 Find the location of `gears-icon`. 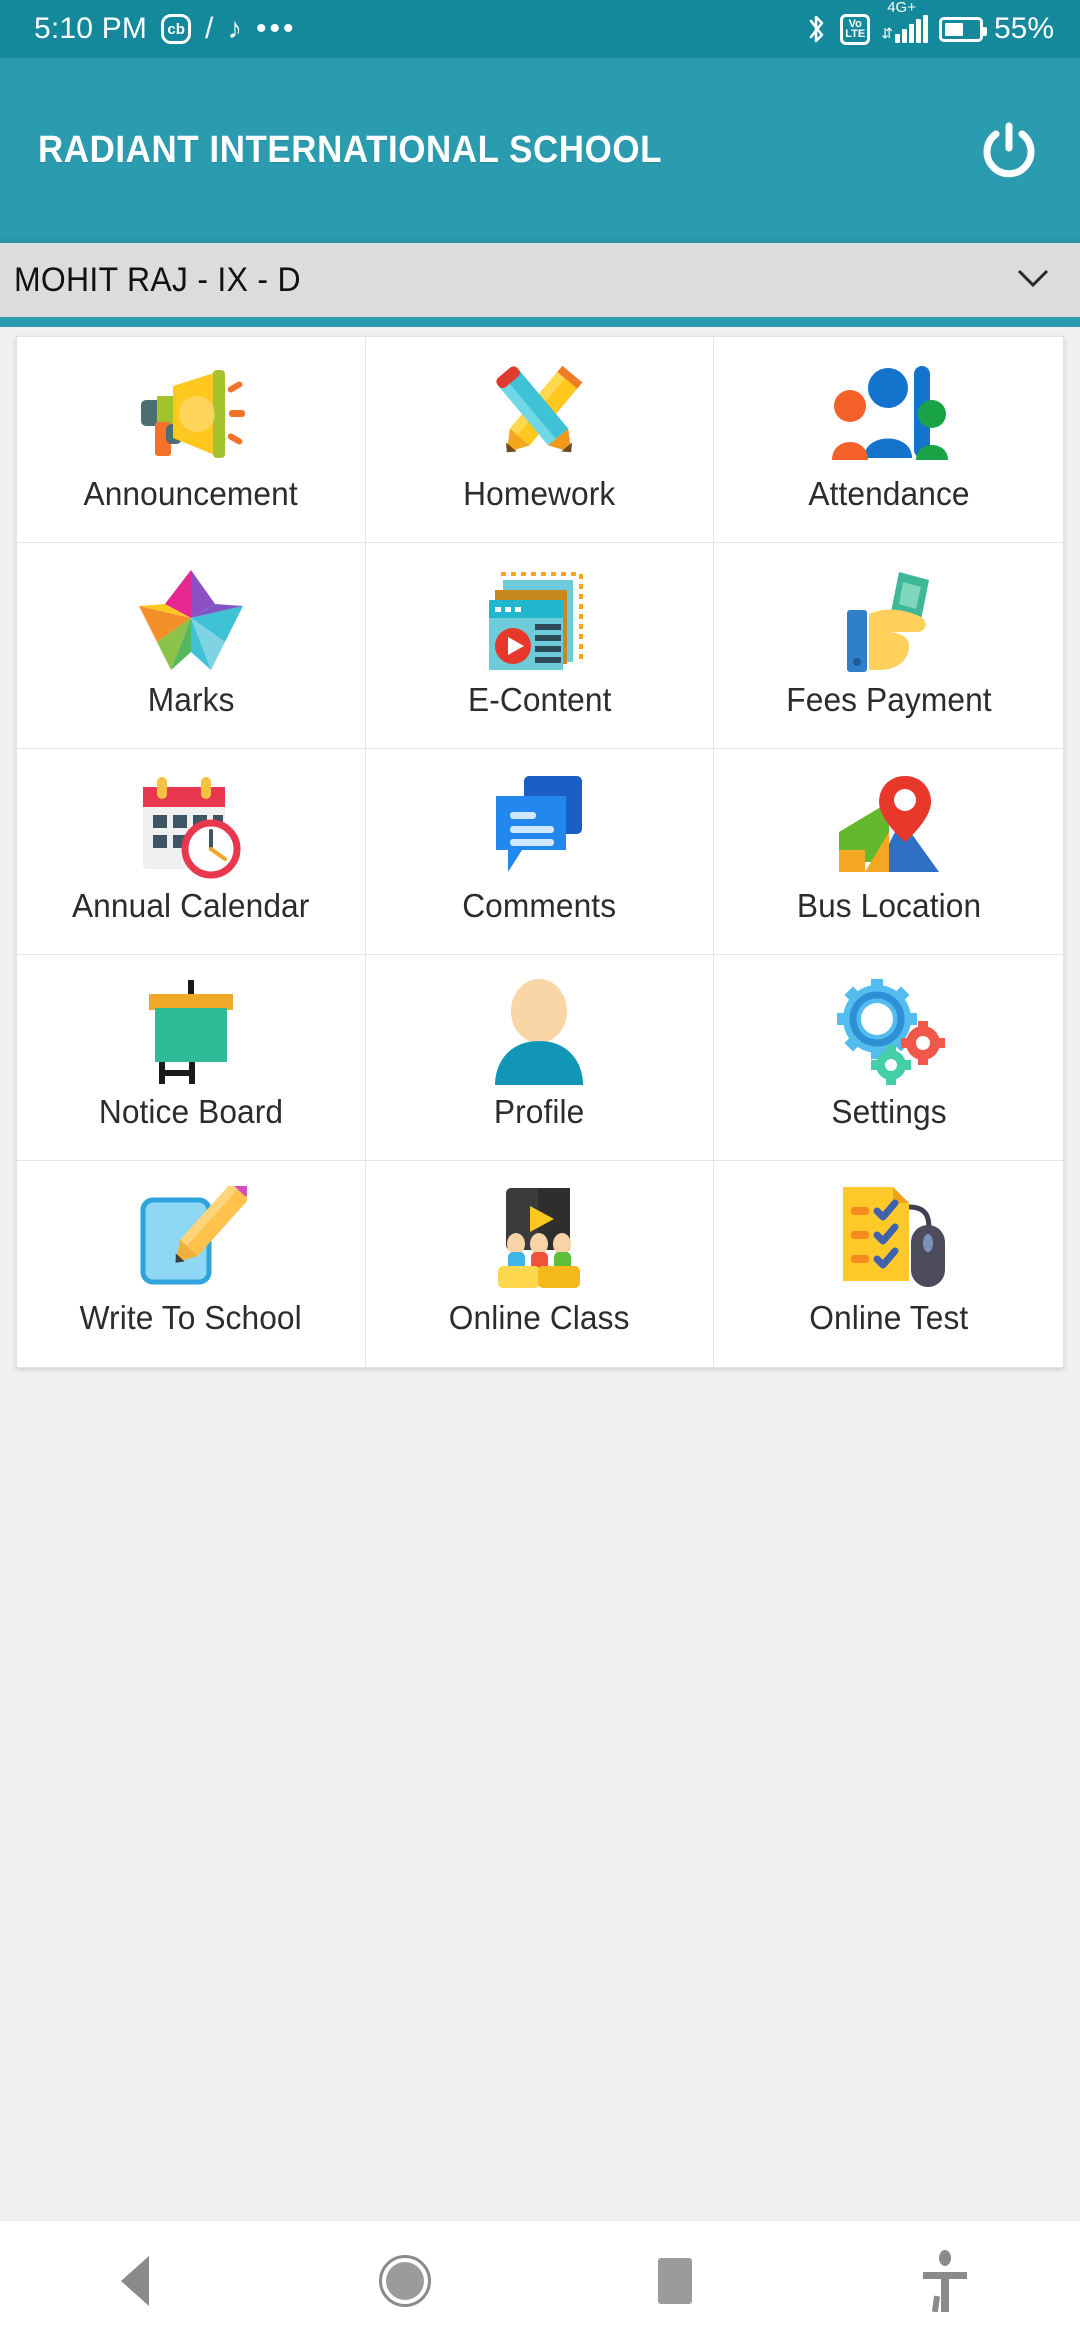

gears-icon is located at coordinates (889, 1032).